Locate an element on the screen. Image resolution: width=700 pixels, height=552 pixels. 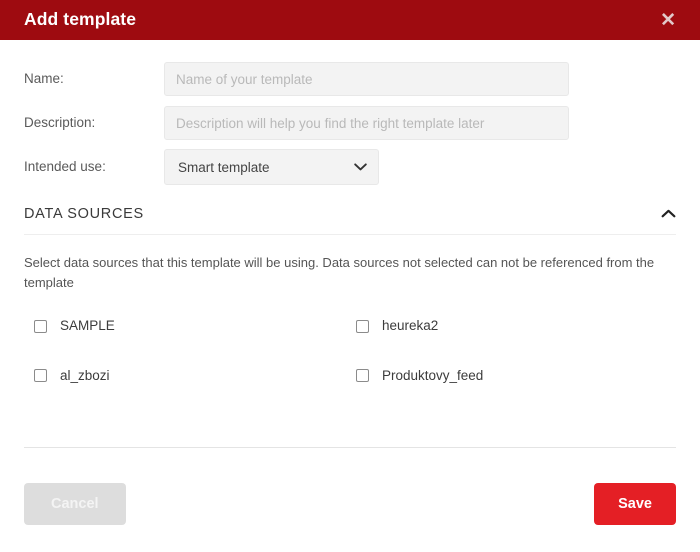
data-source-label: heureka2 is located at coordinates (410, 326).